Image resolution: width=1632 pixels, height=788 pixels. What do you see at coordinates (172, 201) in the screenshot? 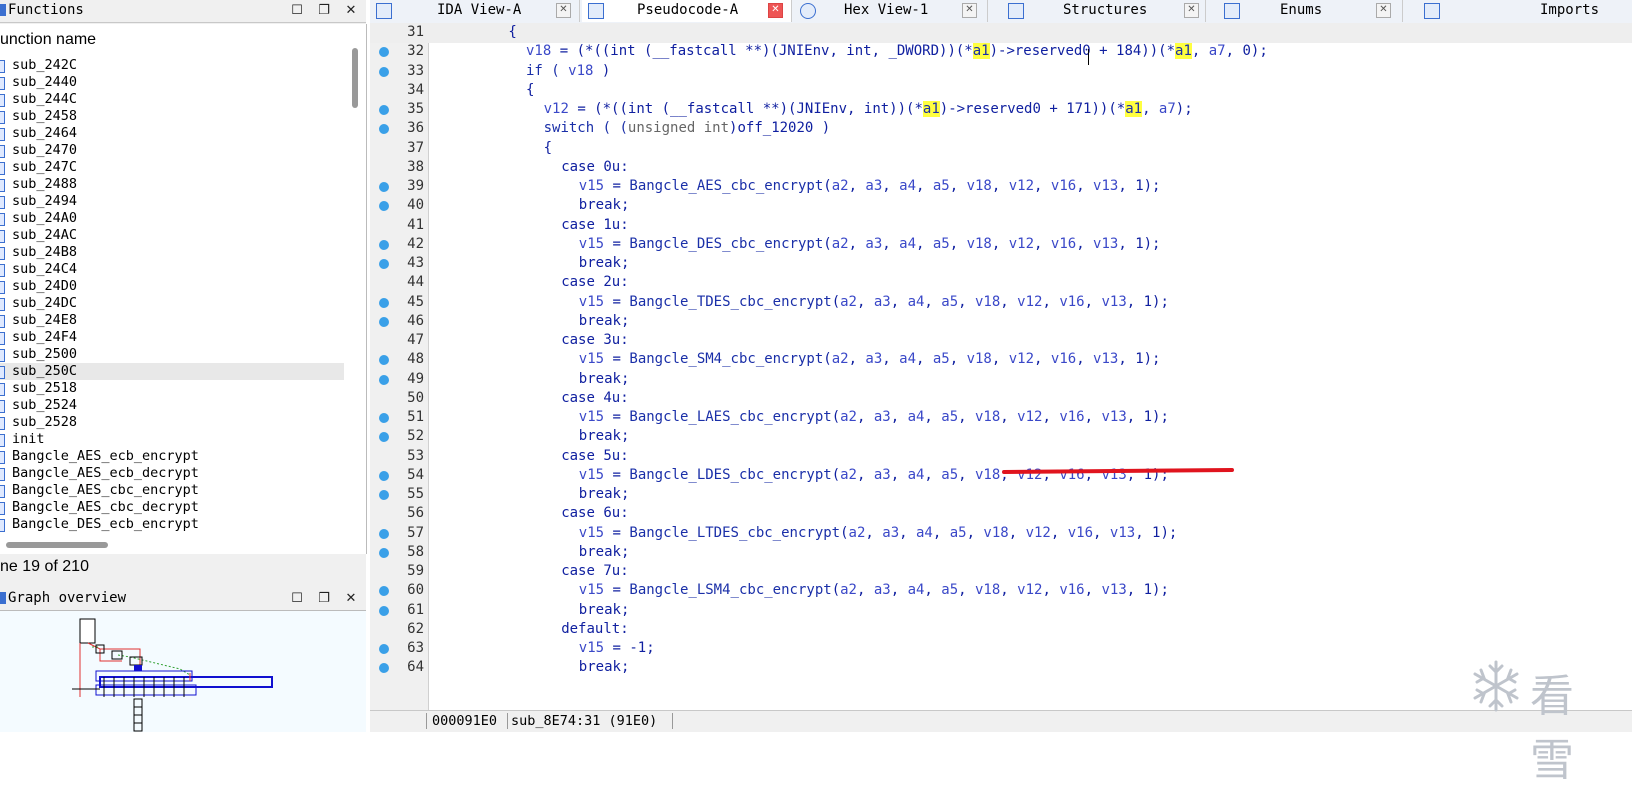
I see `function-list-item: sub_2494` at bounding box center [172, 201].